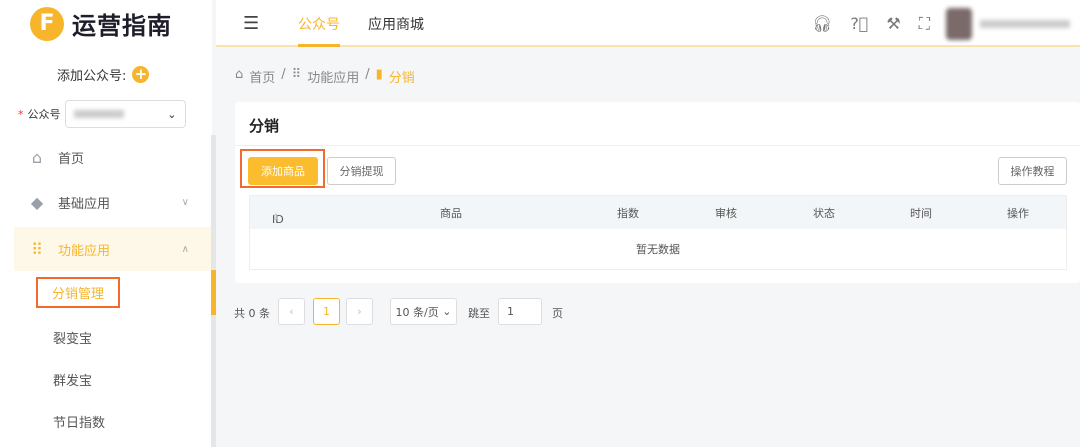 Image resolution: width=1080 pixels, height=447 pixels. I want to click on fullscreen-icon: ⛶, so click(924, 24).